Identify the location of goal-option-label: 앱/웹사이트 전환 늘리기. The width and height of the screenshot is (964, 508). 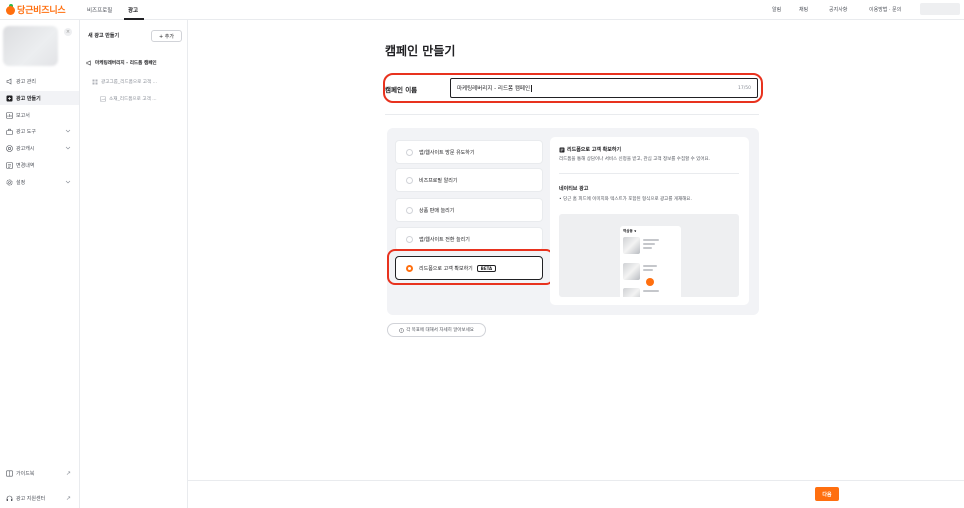
(444, 239).